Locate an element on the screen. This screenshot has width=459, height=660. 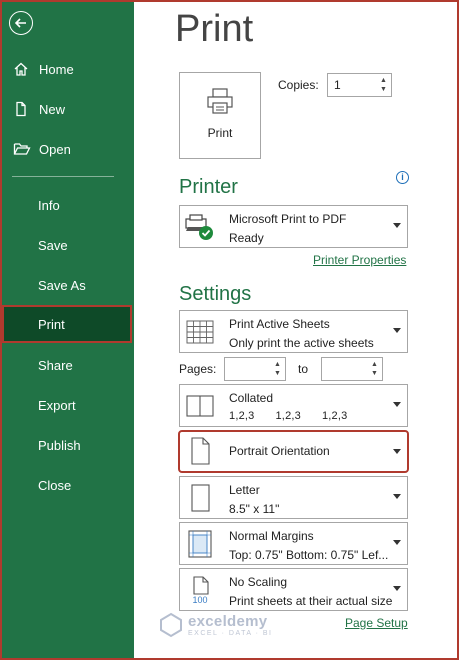
orientation-dropdown: Portrait Orientation is located at coordinates (293, 451).